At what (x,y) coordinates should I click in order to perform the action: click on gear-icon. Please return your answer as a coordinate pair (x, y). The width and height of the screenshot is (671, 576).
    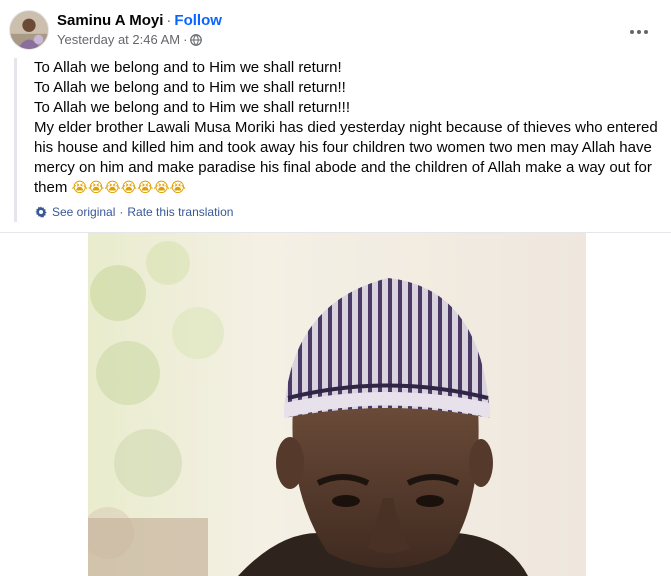
    Looking at the image, I should click on (41, 212).